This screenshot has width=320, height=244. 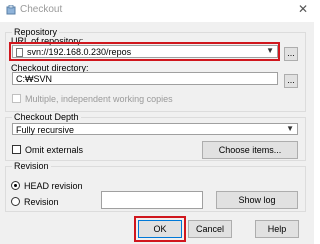 I want to click on head-revision-label: HEAD revision, so click(x=53, y=186).